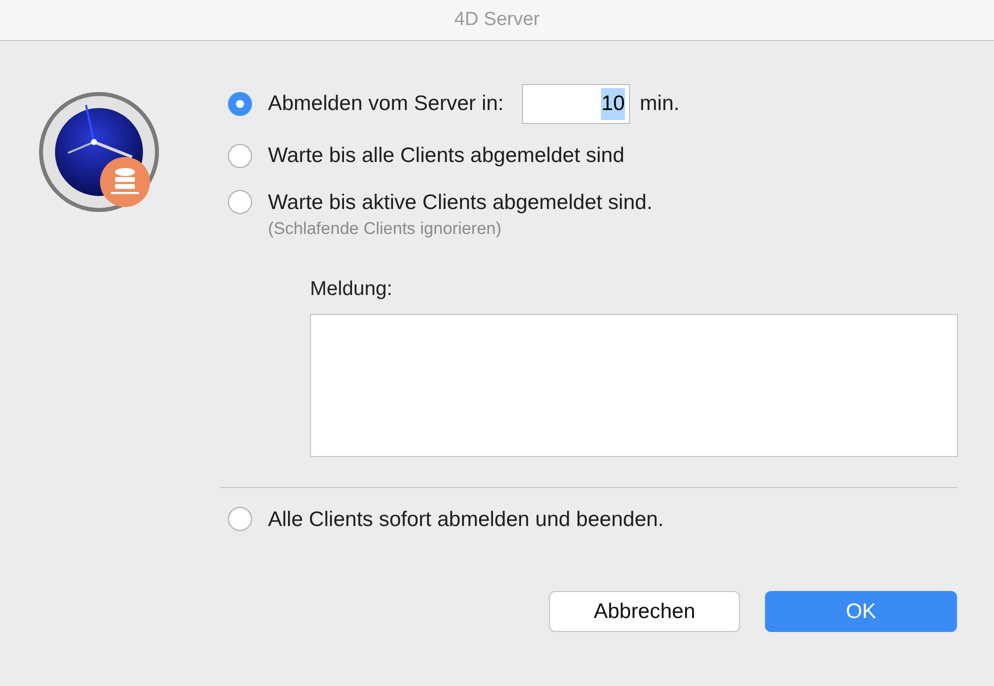 The height and width of the screenshot is (686, 994). What do you see at coordinates (660, 104) in the screenshot?
I see `unit-label: min.` at bounding box center [660, 104].